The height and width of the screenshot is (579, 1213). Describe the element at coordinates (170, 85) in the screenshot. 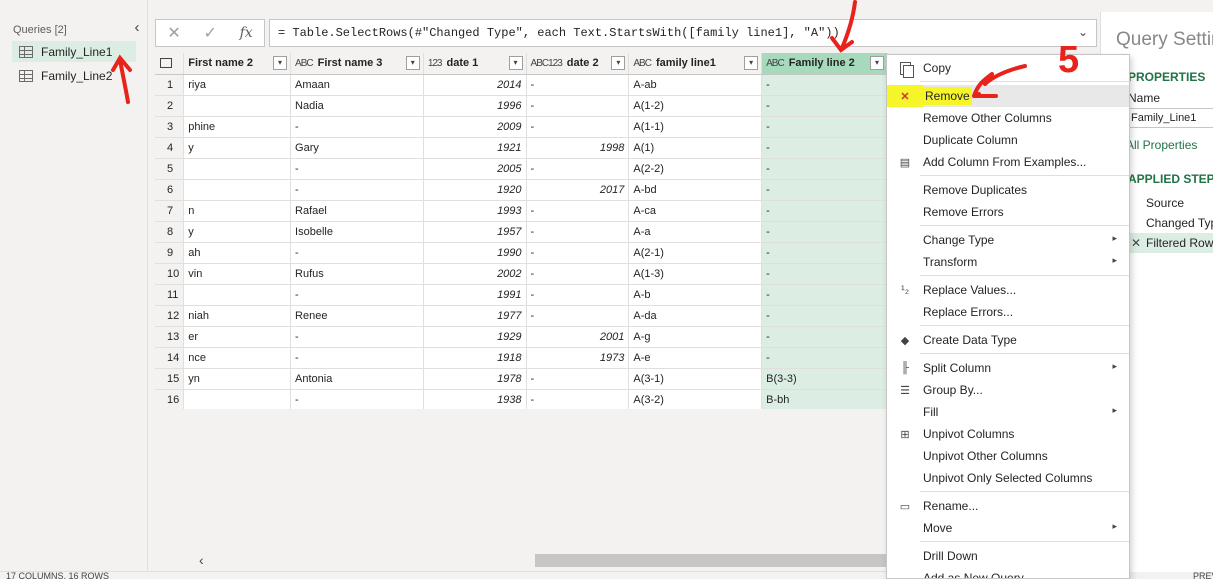

I see `row-number: 1` at that location.